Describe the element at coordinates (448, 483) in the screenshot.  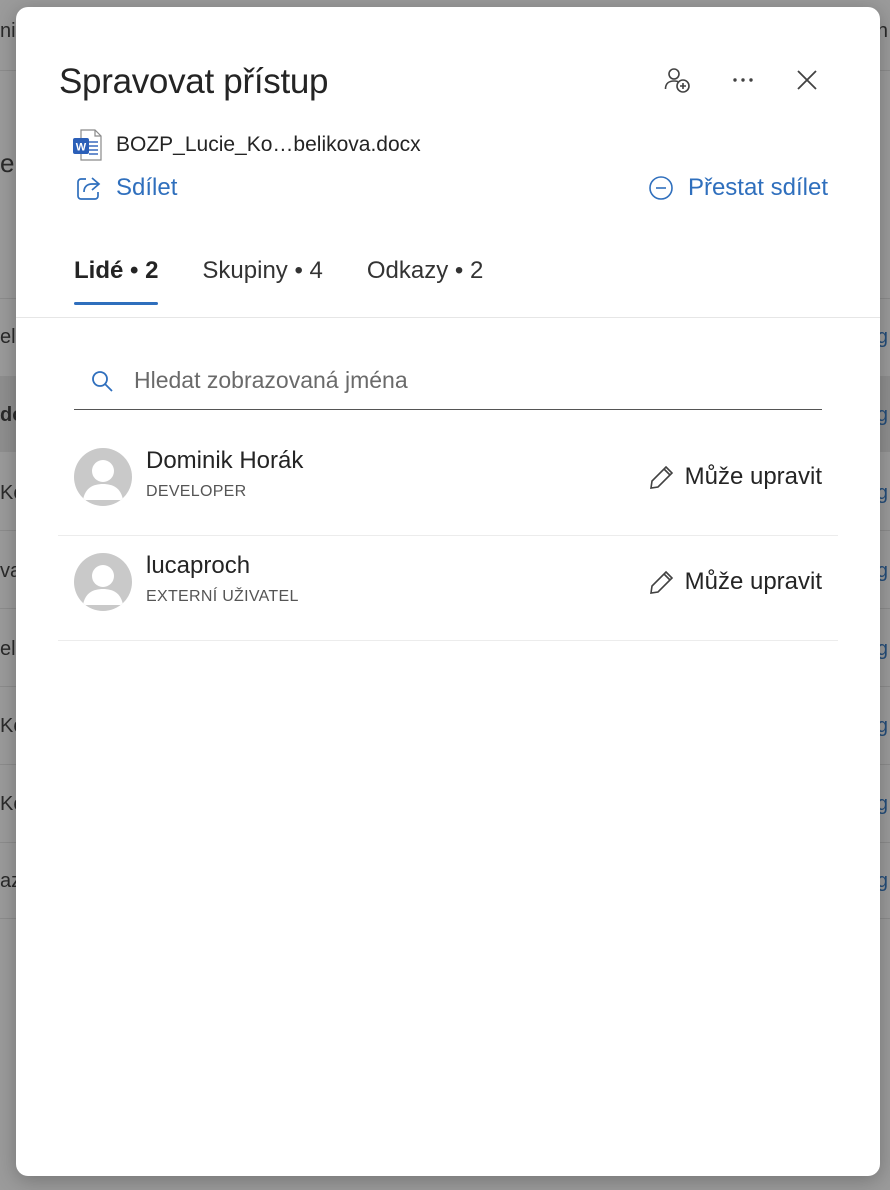
I see `person-row: Dominik Horák DEVELOPER Může upravit` at that location.